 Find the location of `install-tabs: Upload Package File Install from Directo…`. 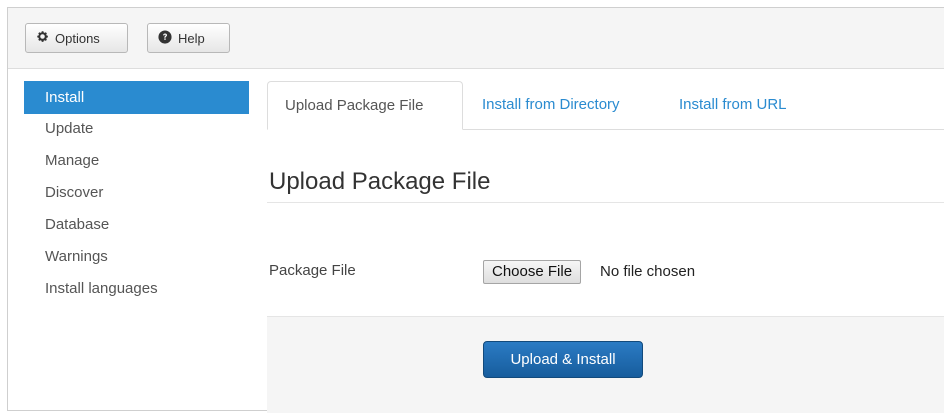

install-tabs: Upload Package File Install from Directo… is located at coordinates (605, 105).